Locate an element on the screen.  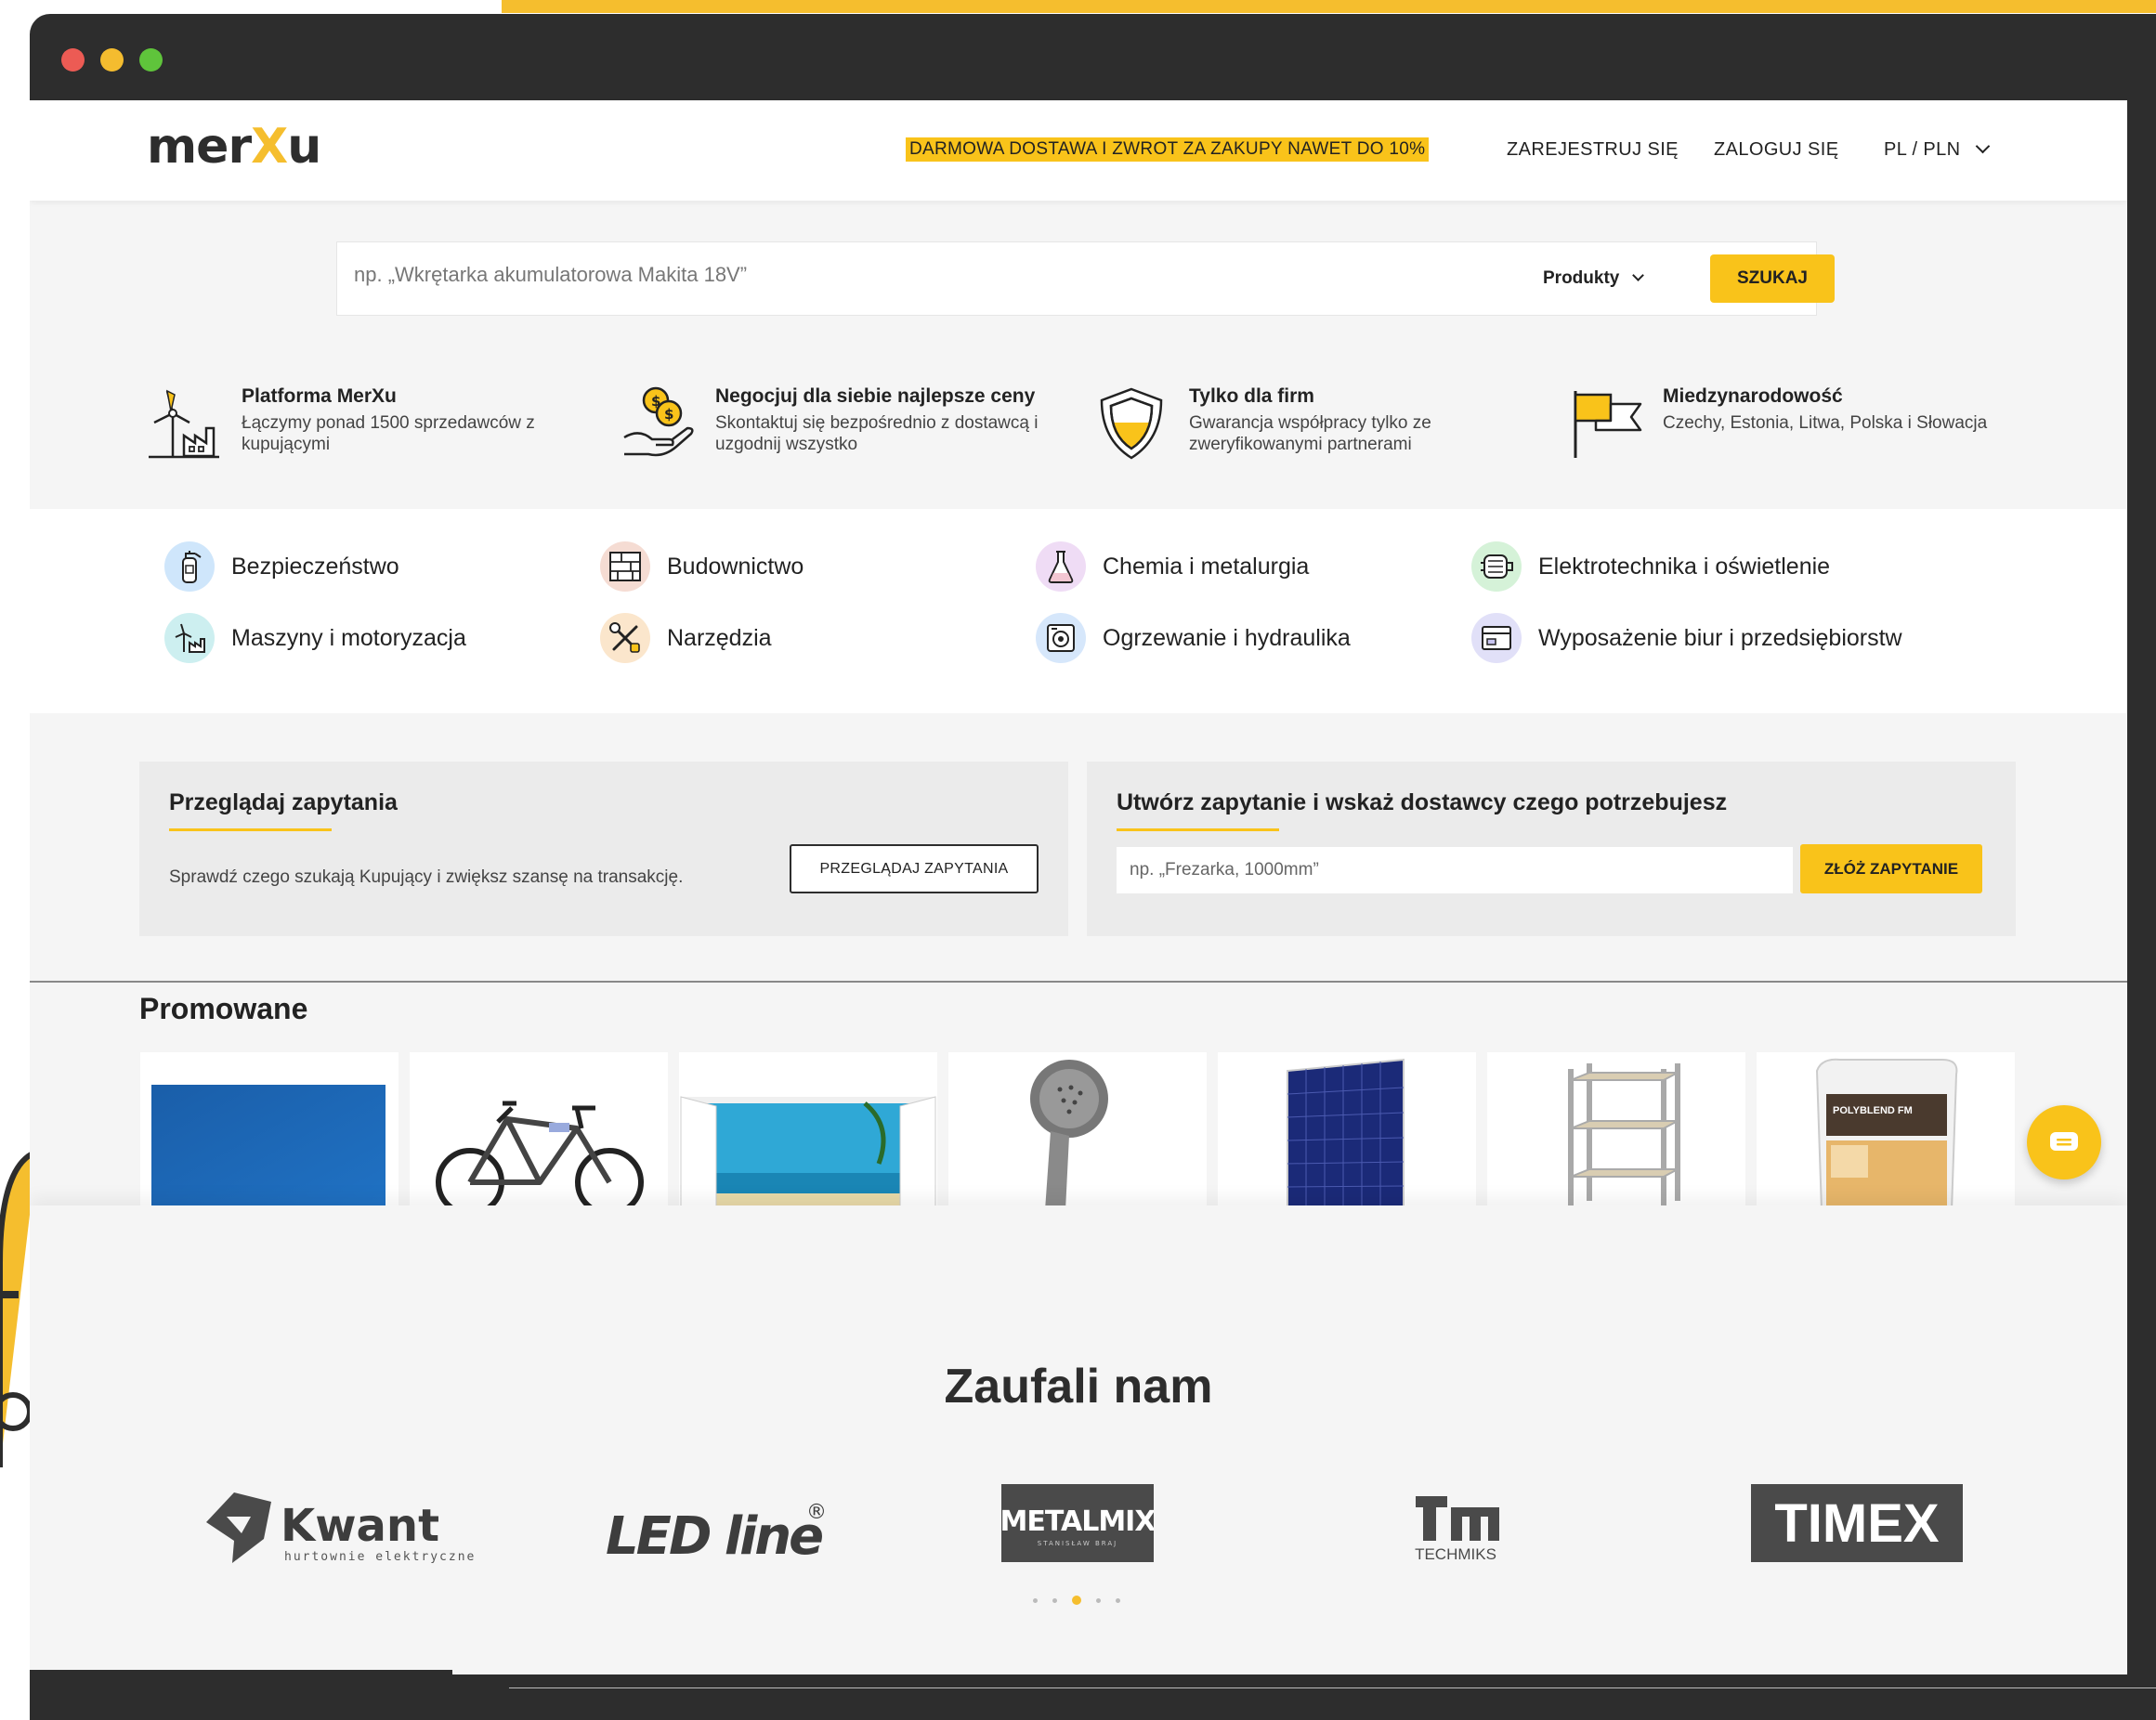
category-label: Elektrotechnika i oświetlenie is located at coordinates (1684, 566).